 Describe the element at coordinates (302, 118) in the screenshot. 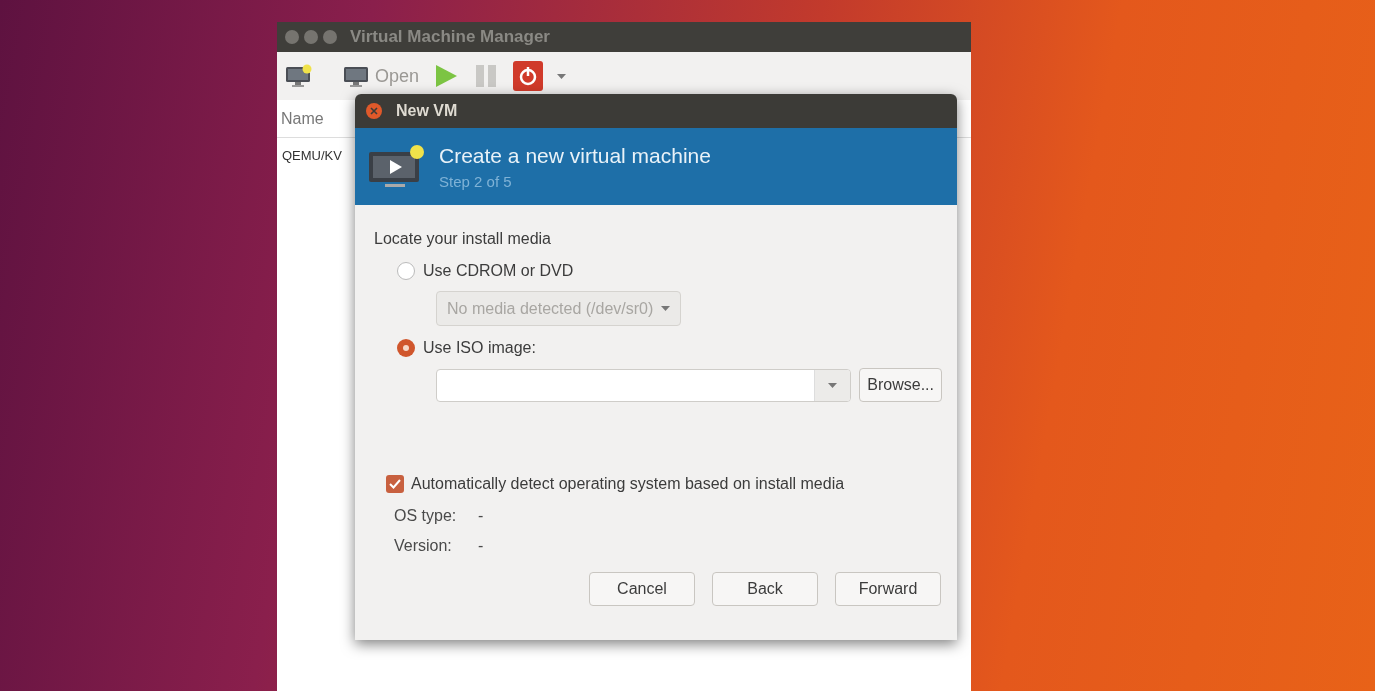

I see `column-header: Name` at that location.